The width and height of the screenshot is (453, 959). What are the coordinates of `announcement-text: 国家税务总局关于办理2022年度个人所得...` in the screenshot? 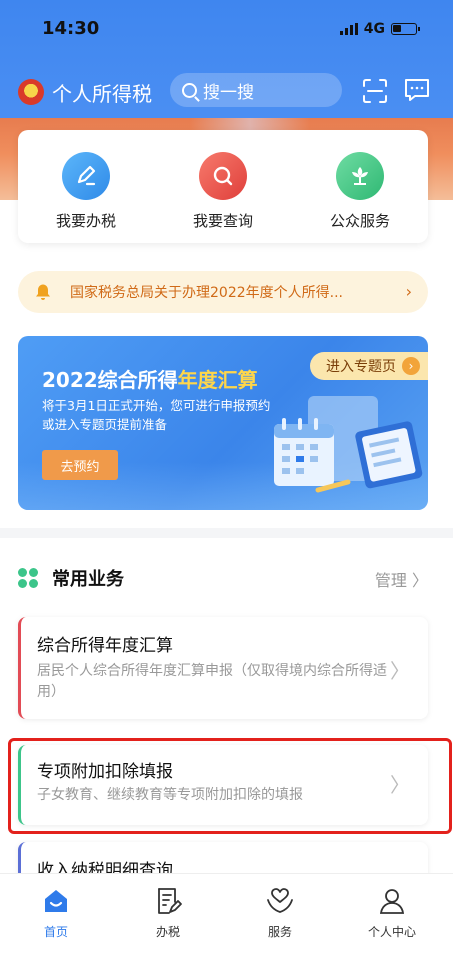 It's located at (206, 293).